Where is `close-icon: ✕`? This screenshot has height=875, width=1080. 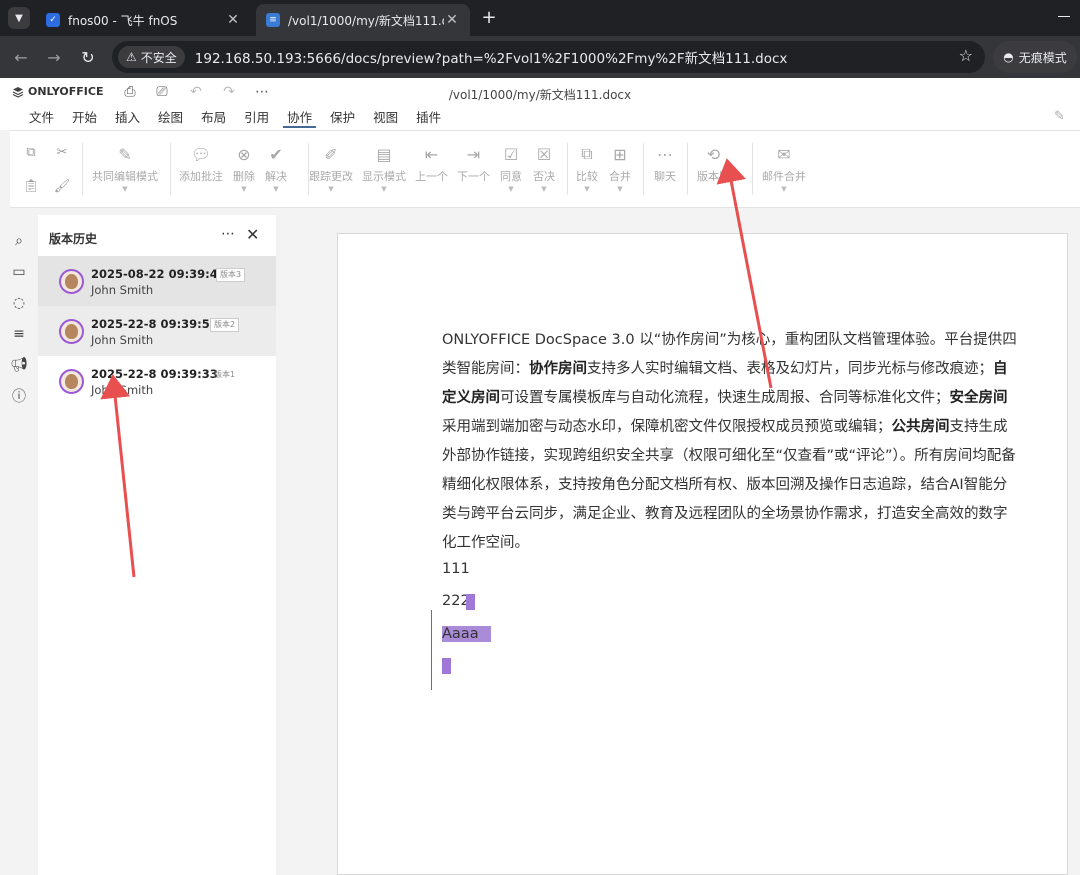
close-icon: ✕ is located at coordinates (252, 234).